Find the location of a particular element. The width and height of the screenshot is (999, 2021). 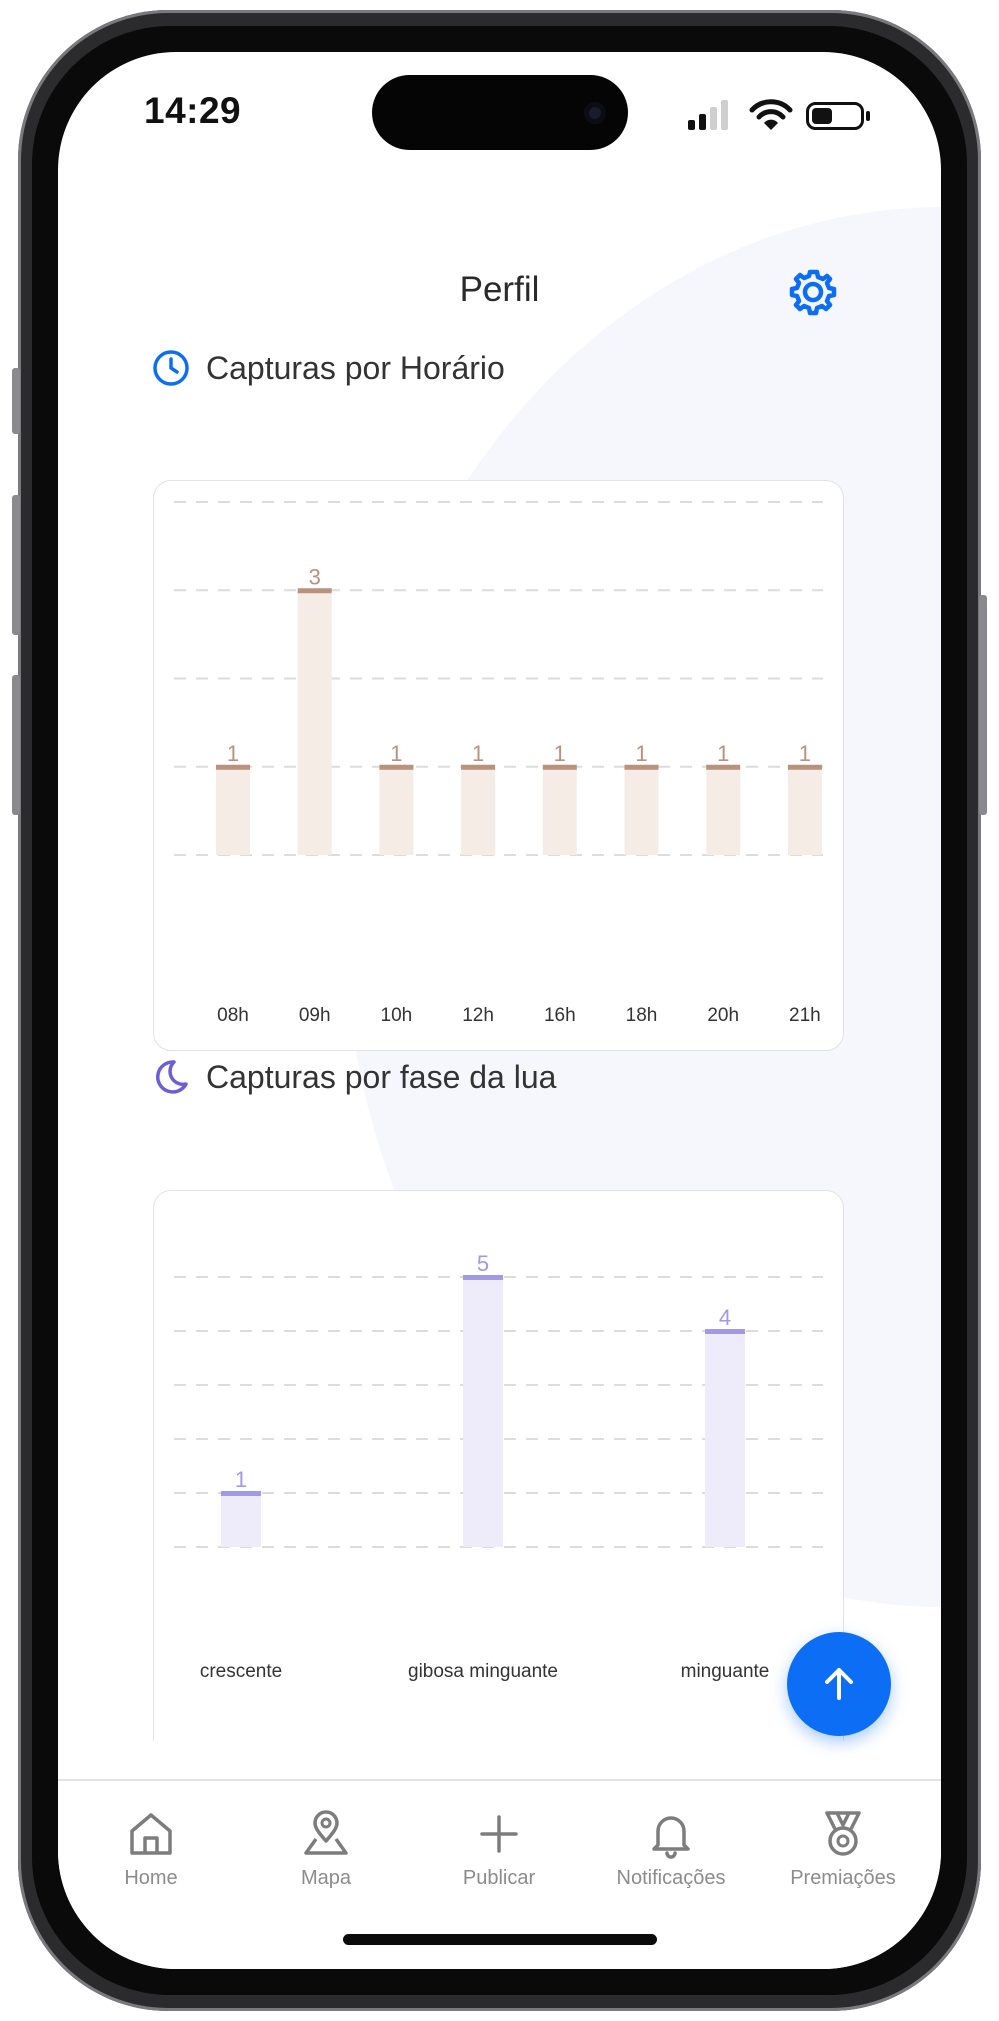

nav-label-home: Home is located at coordinates (151, 1878).